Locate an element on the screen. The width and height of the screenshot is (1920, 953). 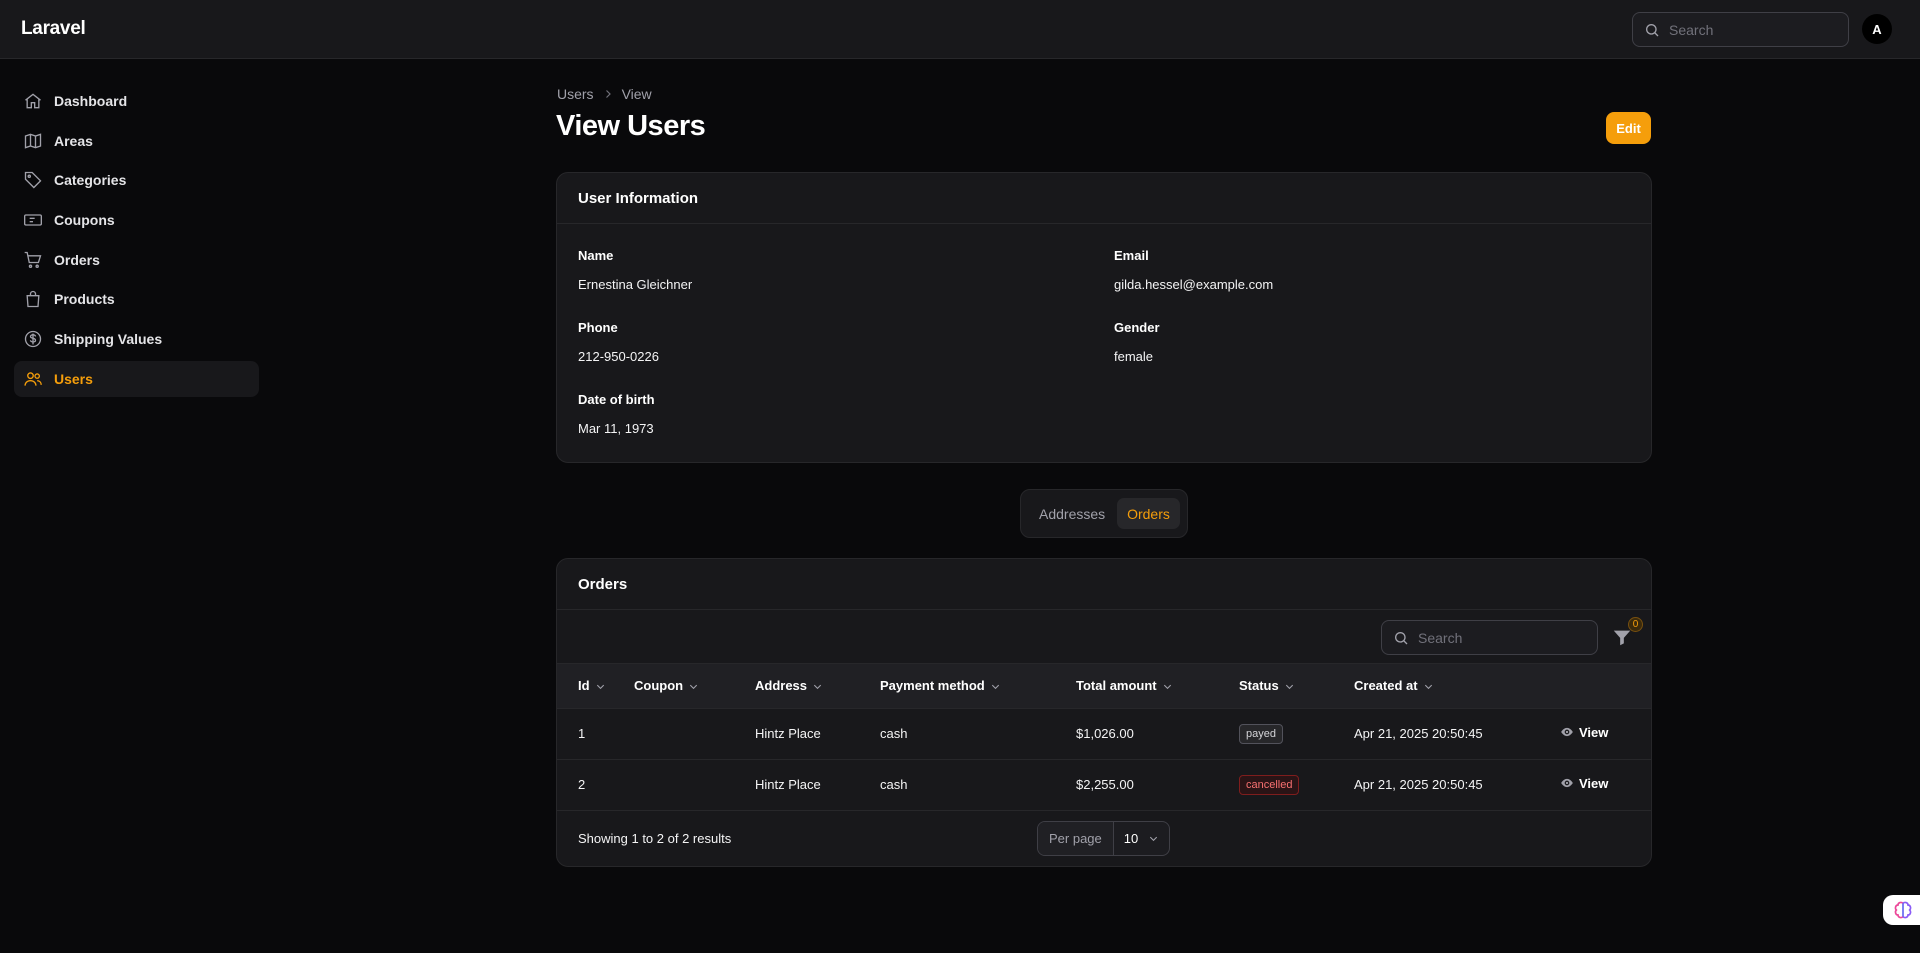
column-header-label: Created at is located at coordinates (1386, 686).